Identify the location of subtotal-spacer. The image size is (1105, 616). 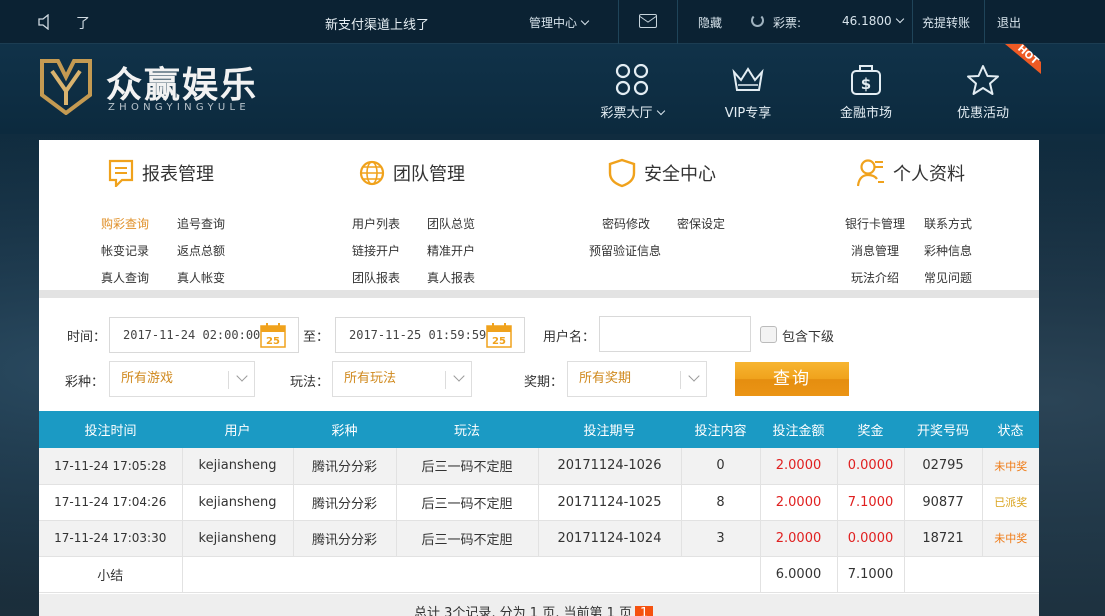
(471, 574).